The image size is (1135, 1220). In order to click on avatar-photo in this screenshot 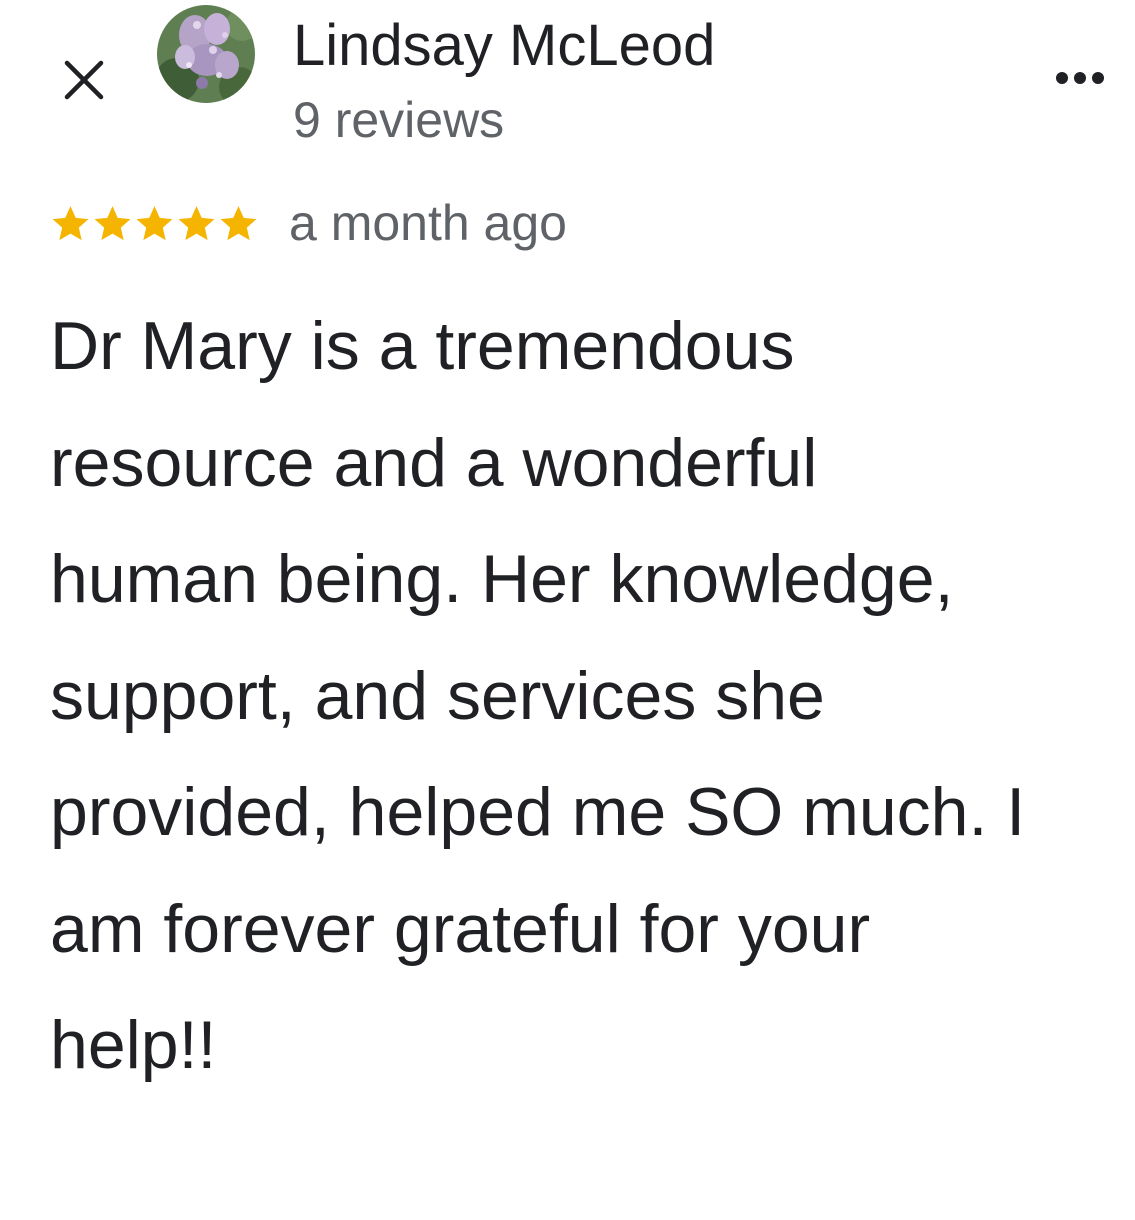, I will do `click(206, 54)`.